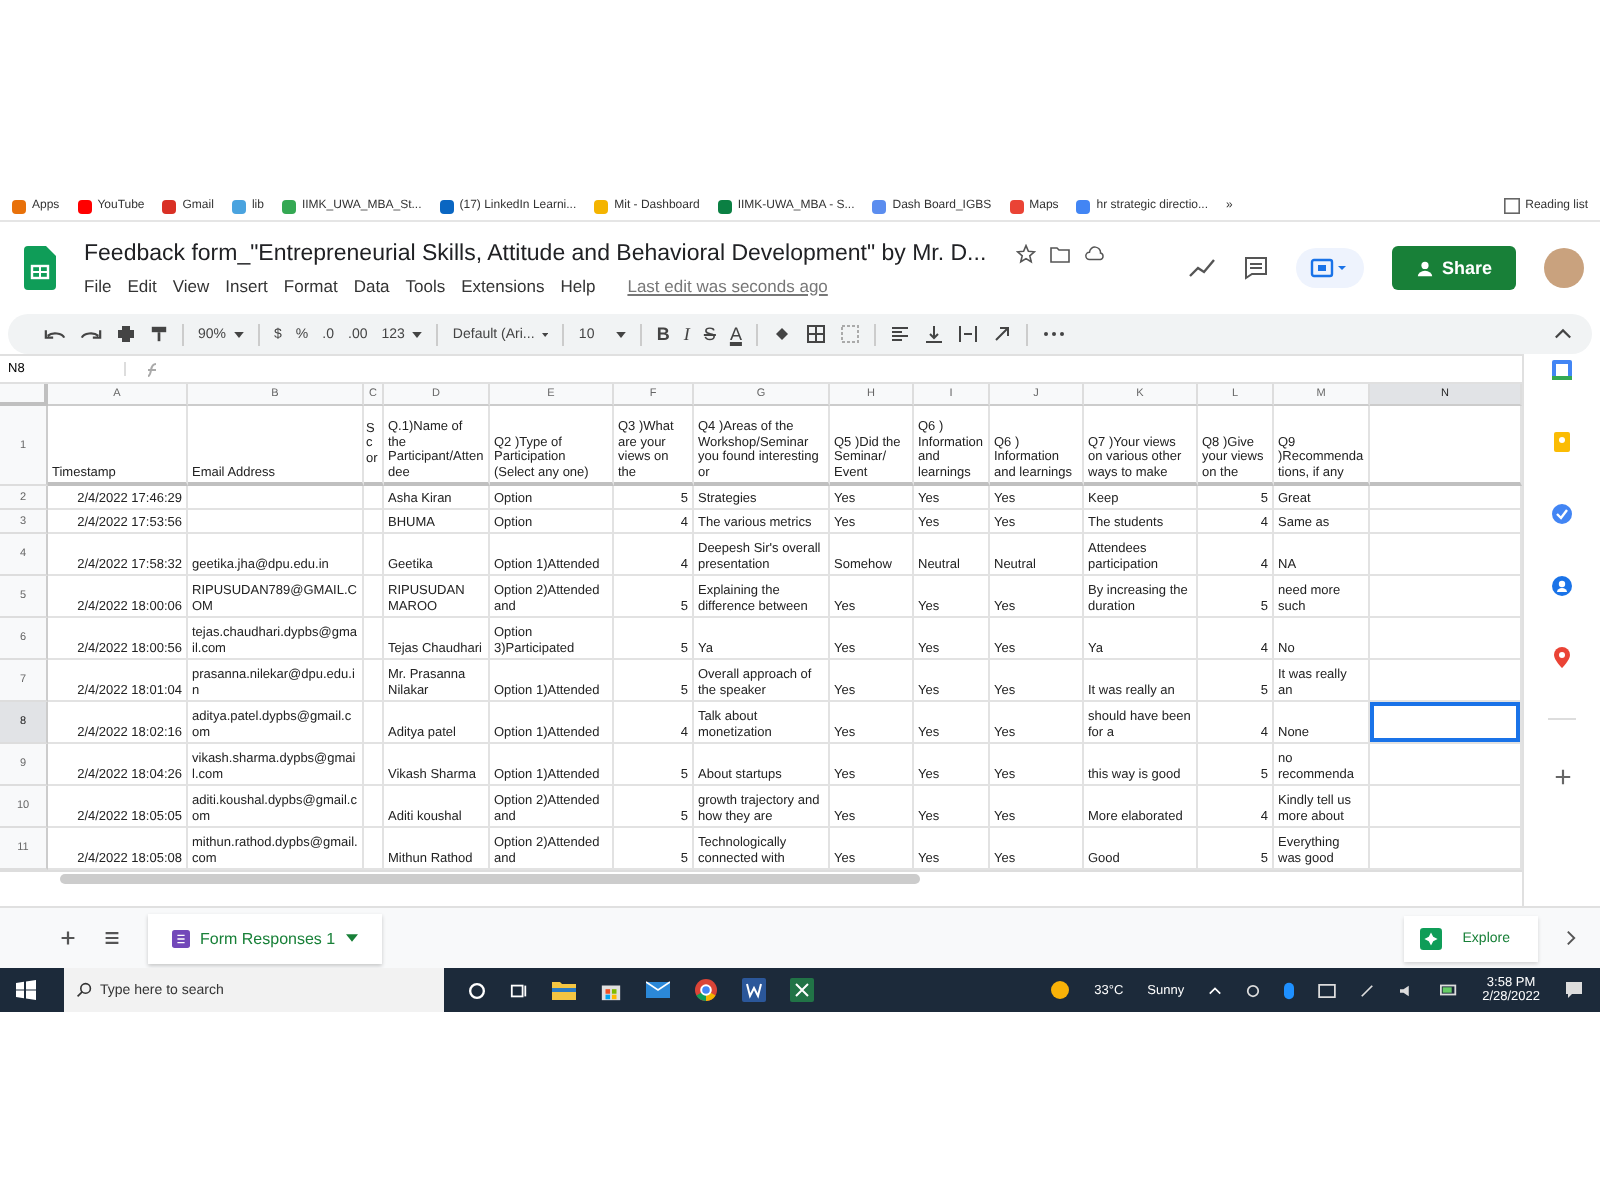 The width and height of the screenshot is (1600, 1200). What do you see at coordinates (1424, 268) in the screenshot?
I see `person-icon` at bounding box center [1424, 268].